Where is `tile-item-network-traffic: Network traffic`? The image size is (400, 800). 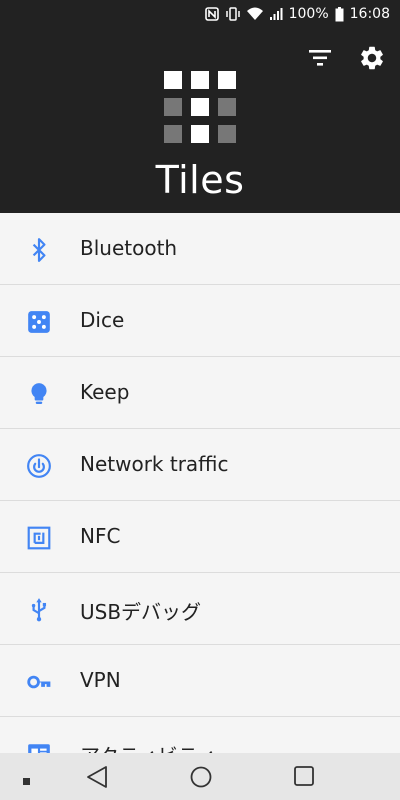 tile-item-network-traffic: Network traffic is located at coordinates (200, 465).